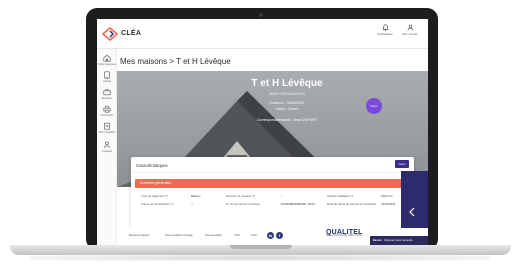 The height and width of the screenshot is (269, 521). I want to click on field-label: Surface habitable (*), so click(340, 196).